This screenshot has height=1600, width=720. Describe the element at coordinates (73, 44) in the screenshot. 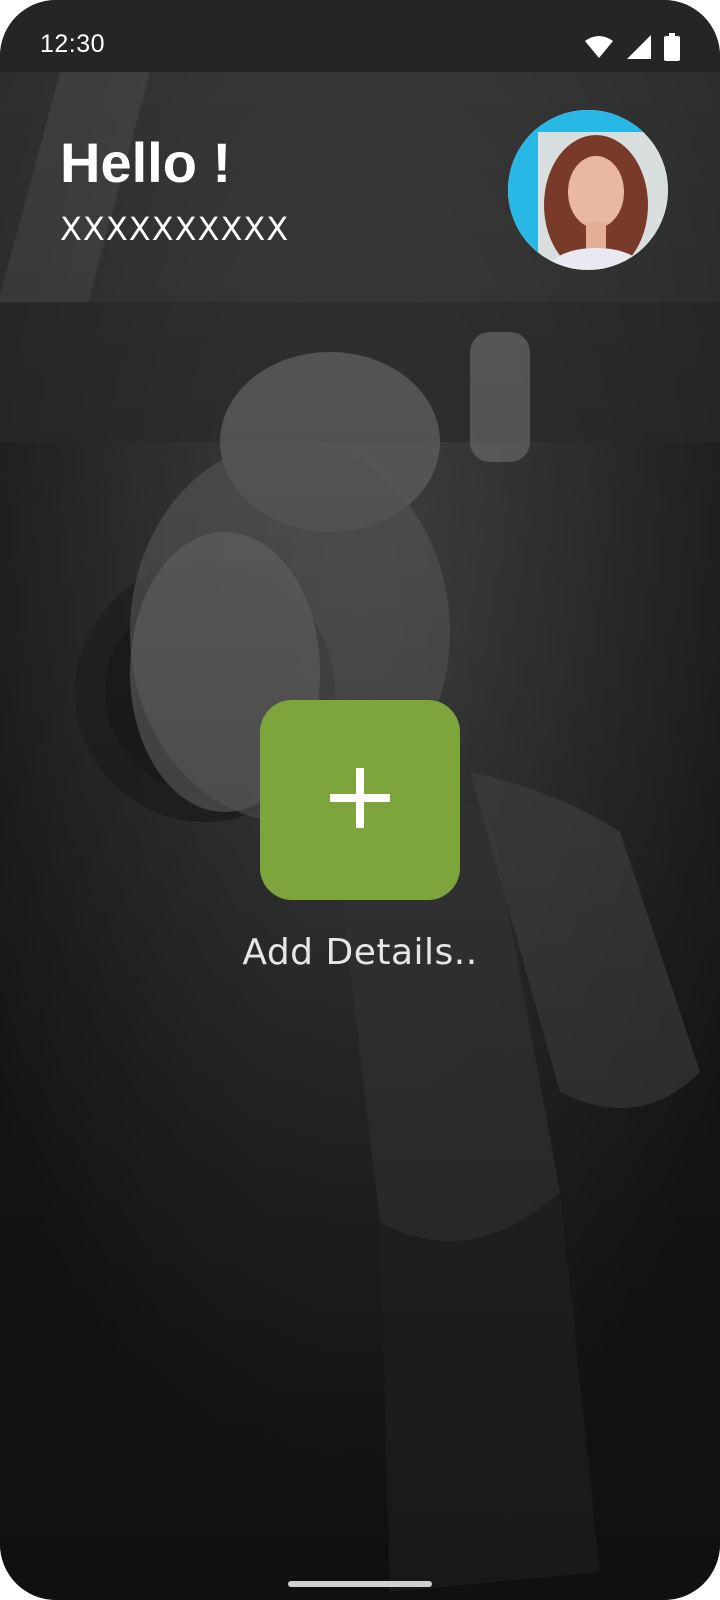

I see `status-time: 12:30` at that location.